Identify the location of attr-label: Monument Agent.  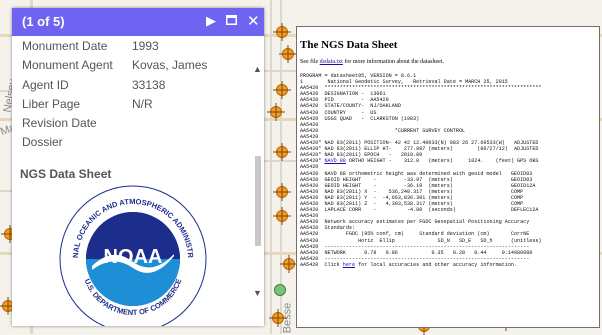
(67, 65).